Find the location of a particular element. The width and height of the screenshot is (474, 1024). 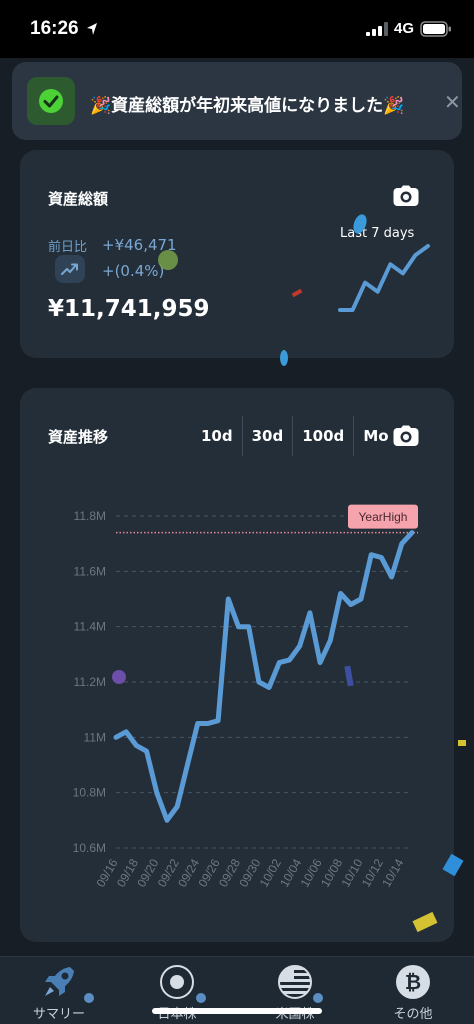

y-tick-label: 11.6M is located at coordinates (90, 571).